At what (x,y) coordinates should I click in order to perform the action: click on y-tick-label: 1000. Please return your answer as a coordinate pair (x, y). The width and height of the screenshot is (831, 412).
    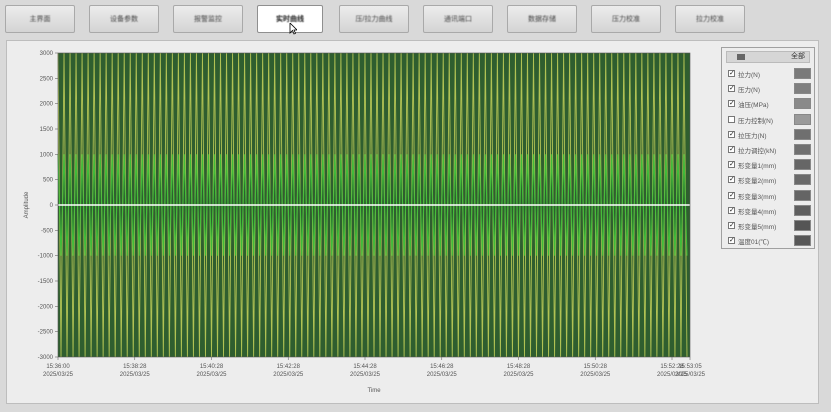
    Looking at the image, I should click on (47, 155).